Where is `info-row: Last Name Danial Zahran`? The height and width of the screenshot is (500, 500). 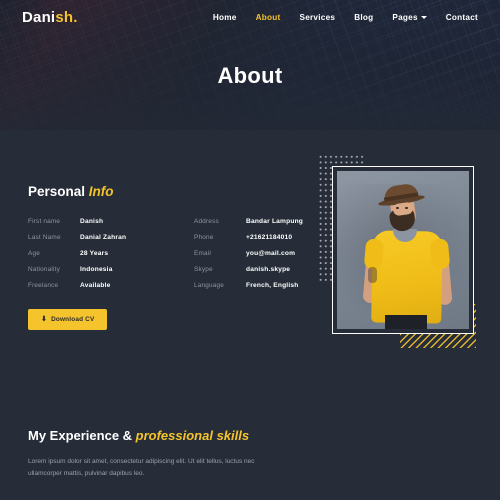
info-row: Last Name Danial Zahran is located at coordinates (97, 238).